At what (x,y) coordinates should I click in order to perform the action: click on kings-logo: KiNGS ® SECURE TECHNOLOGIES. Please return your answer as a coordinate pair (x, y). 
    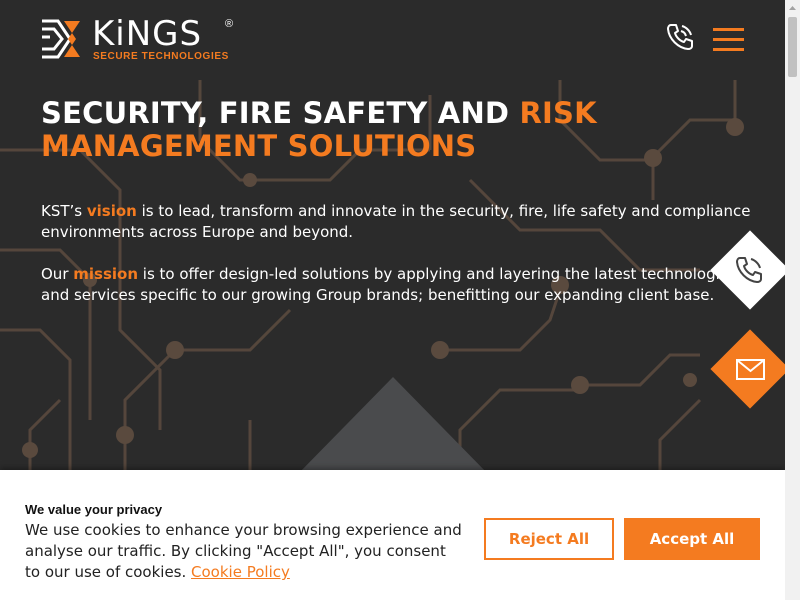
    Looking at the image, I should click on (140, 38).